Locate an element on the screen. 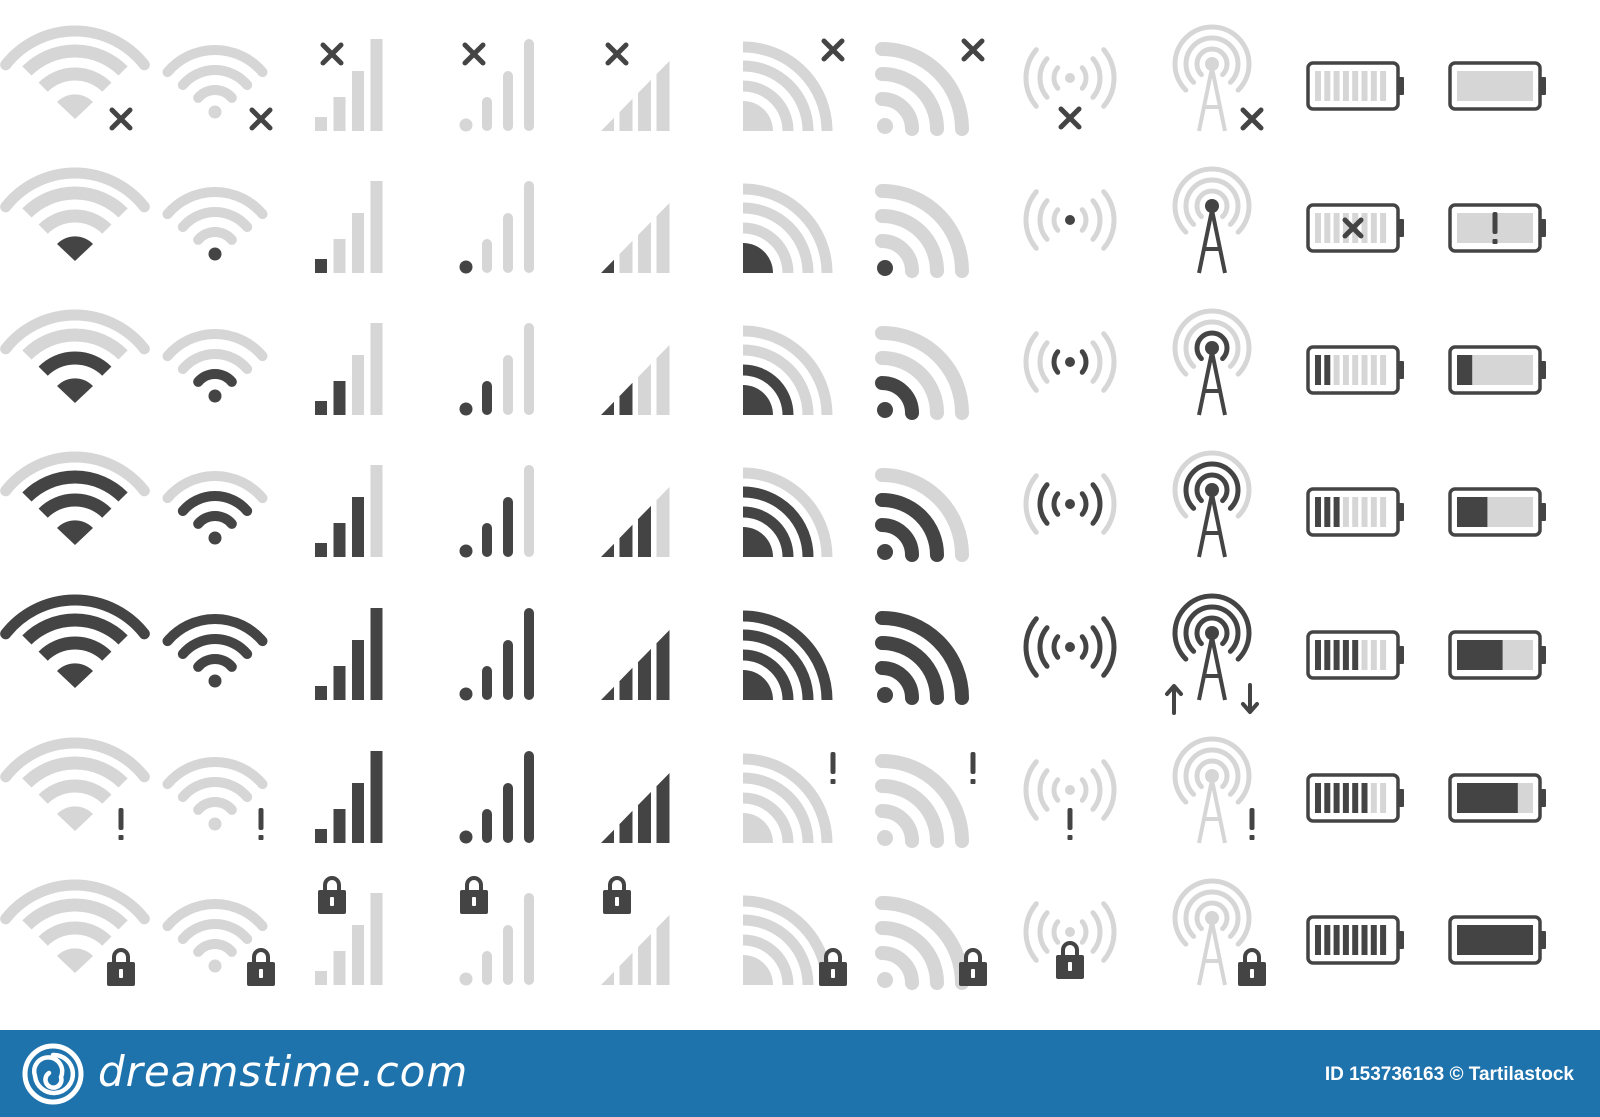  wifi-dot-icon-disconnected is located at coordinates (217, 88).